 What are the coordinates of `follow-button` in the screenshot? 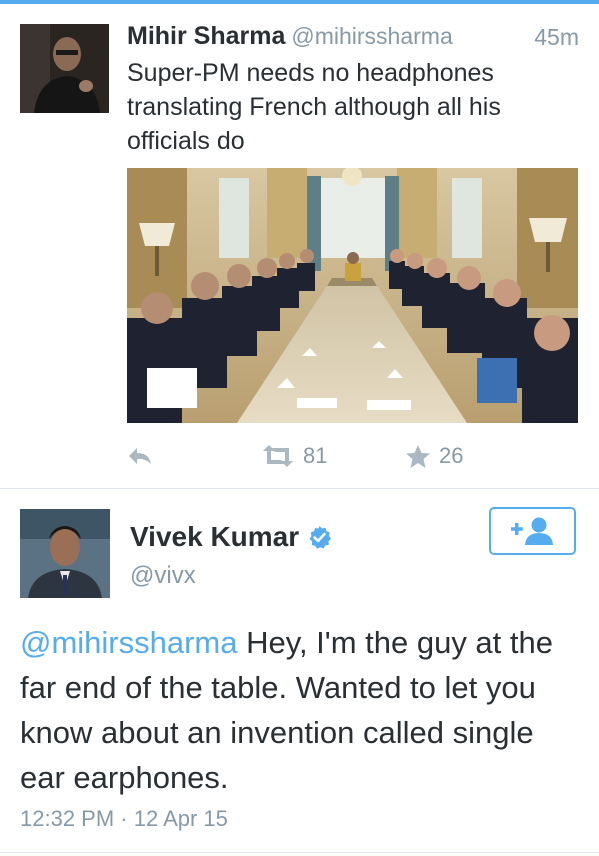 It's located at (532, 531).